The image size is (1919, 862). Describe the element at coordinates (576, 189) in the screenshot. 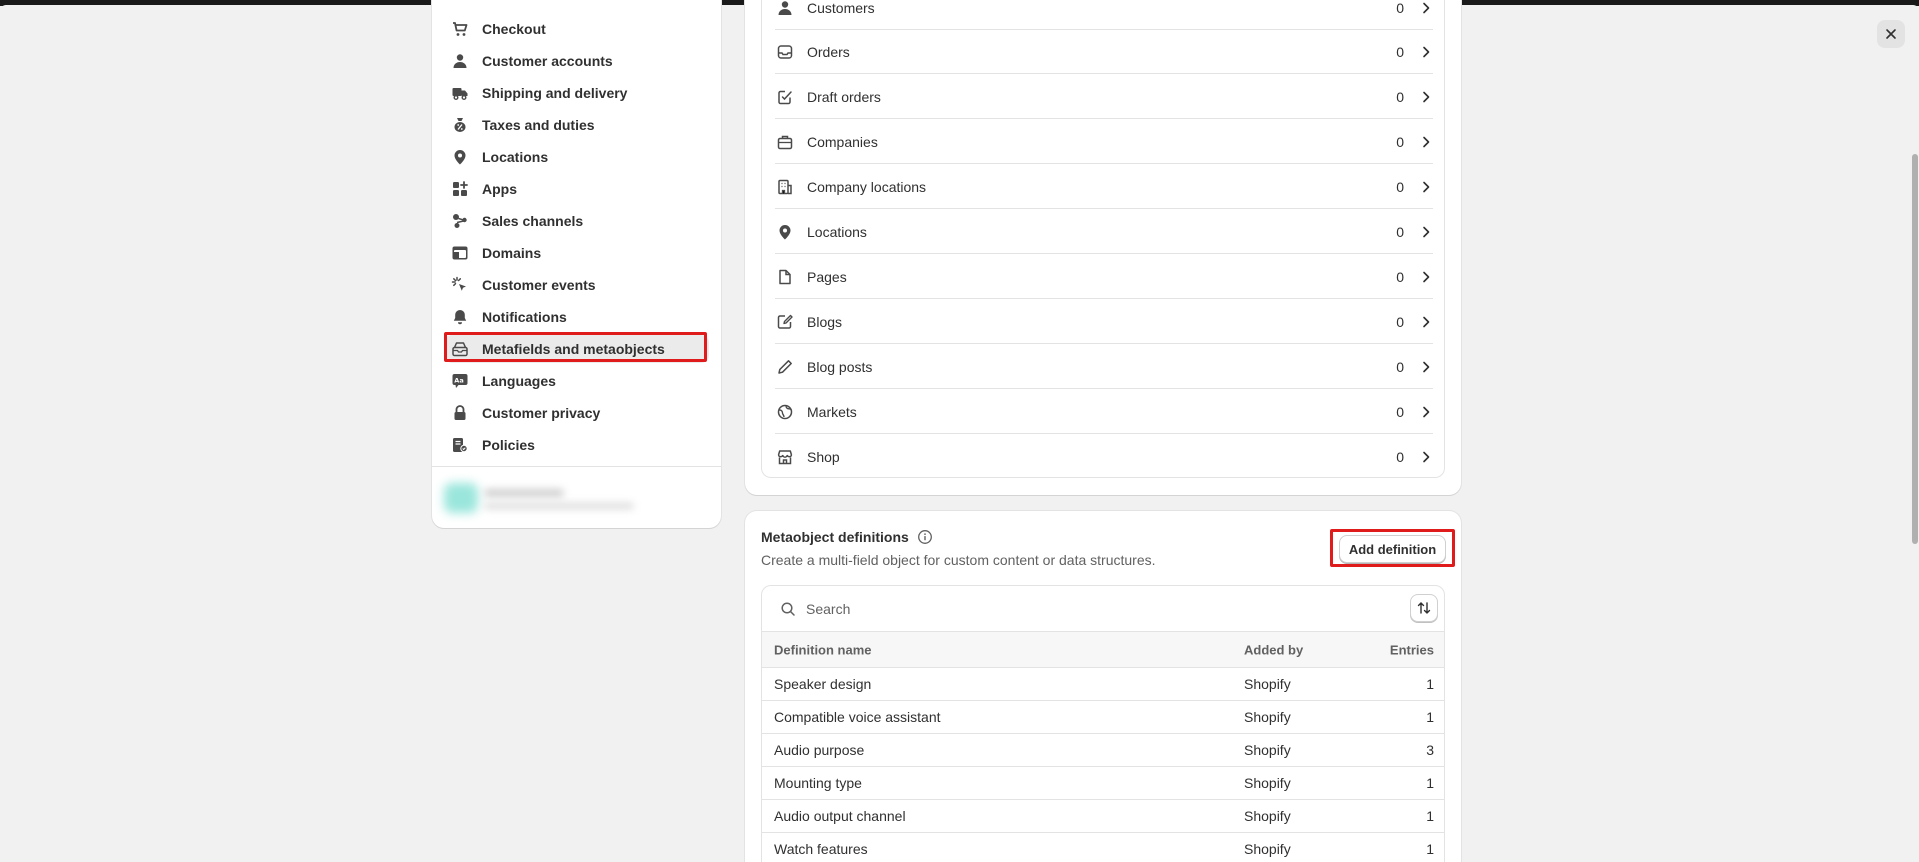

I see `sidebar-item-apps: Apps` at that location.